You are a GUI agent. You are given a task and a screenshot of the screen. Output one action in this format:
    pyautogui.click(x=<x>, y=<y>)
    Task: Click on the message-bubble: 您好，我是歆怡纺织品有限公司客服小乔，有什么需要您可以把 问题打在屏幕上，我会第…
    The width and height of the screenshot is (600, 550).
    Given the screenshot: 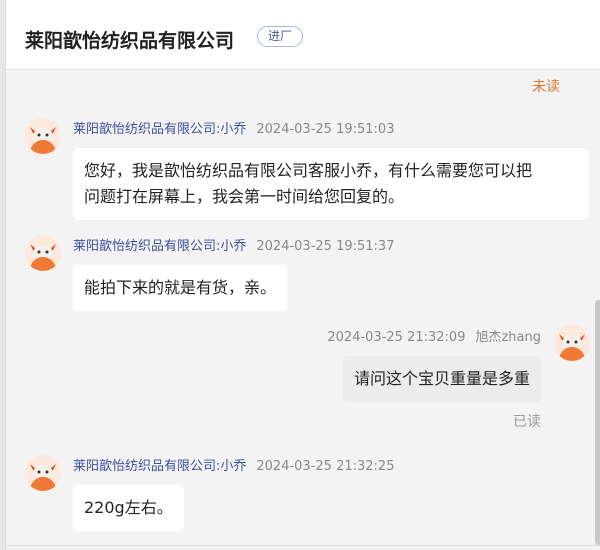 What is the action you would take?
    pyautogui.click(x=331, y=184)
    